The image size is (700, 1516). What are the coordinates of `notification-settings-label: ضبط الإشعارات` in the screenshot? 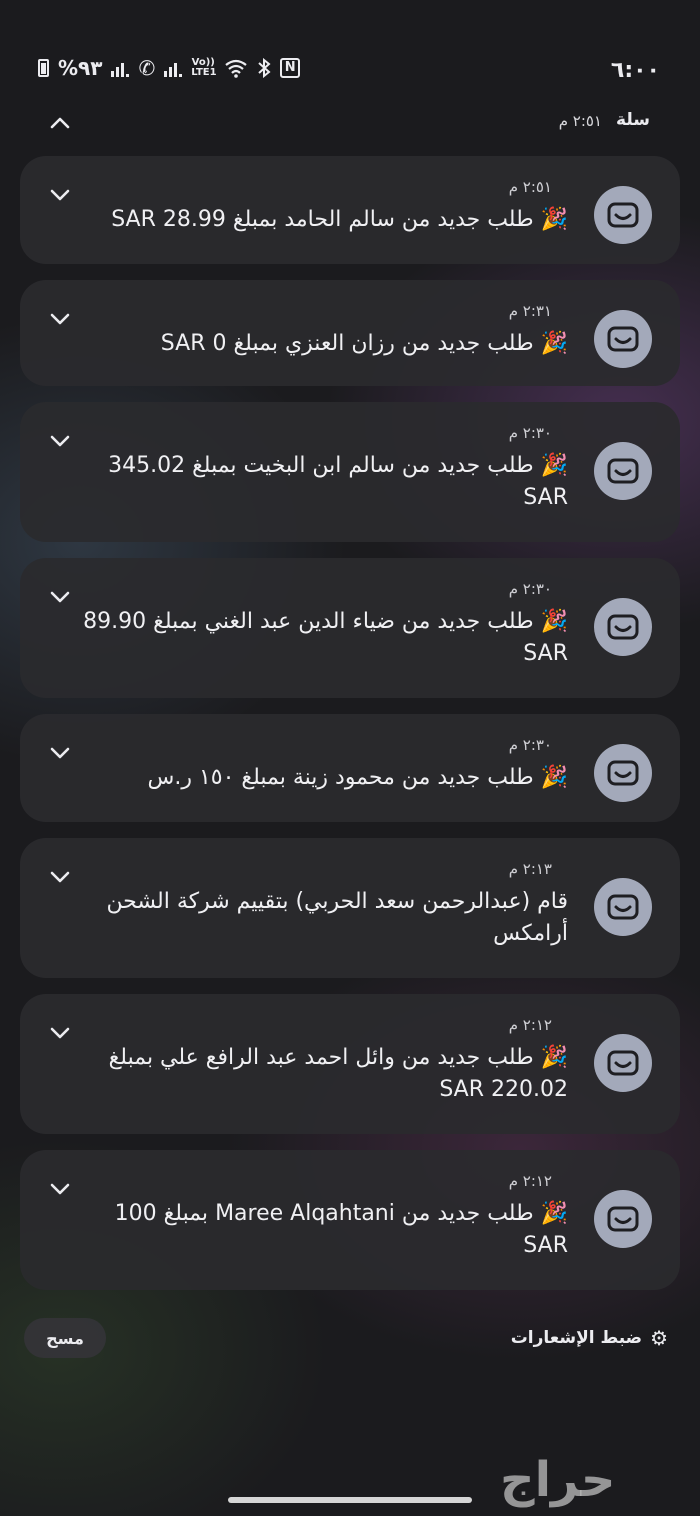 It's located at (576, 1338).